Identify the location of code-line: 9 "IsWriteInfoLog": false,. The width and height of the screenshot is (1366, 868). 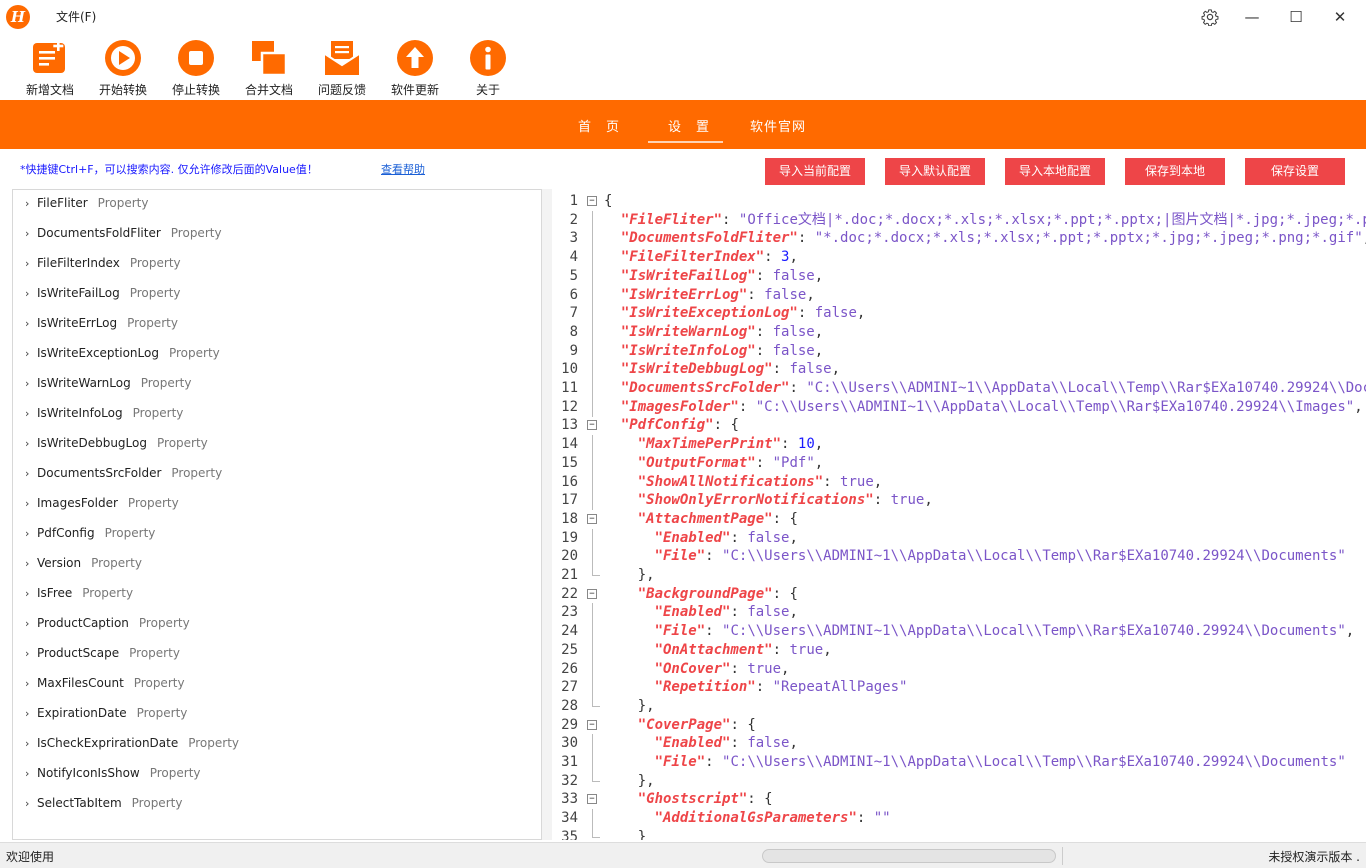
(959, 351).